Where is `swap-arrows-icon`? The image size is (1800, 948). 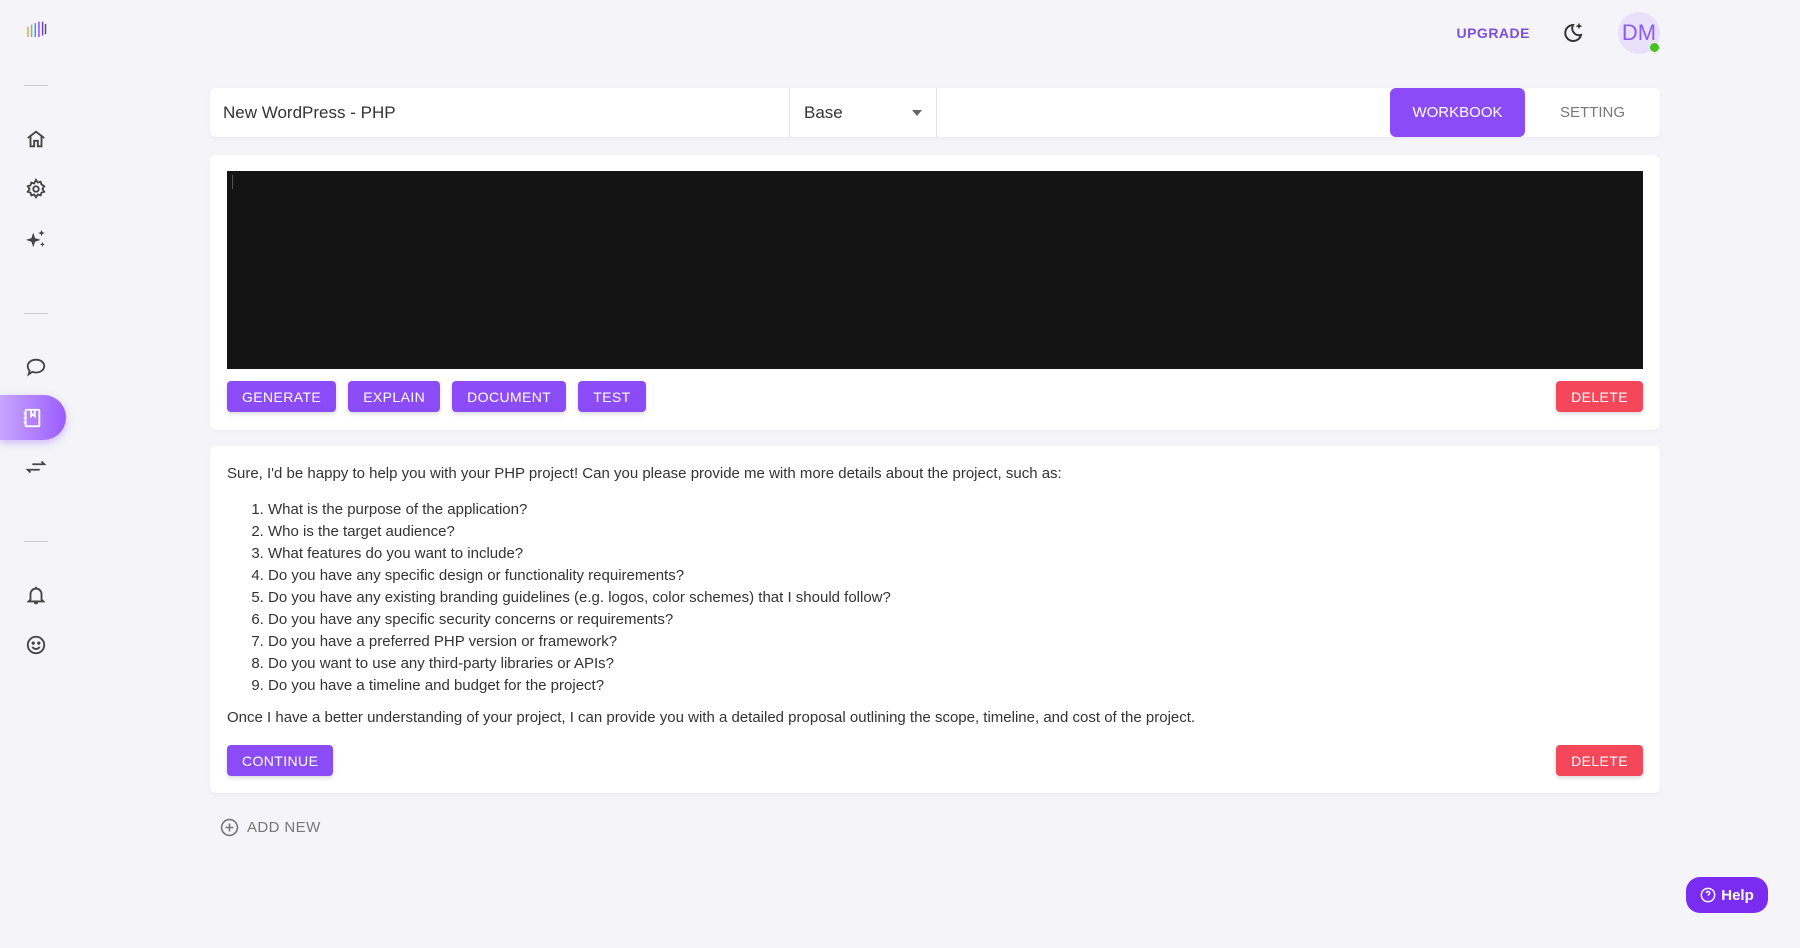
swap-arrows-icon is located at coordinates (36, 467).